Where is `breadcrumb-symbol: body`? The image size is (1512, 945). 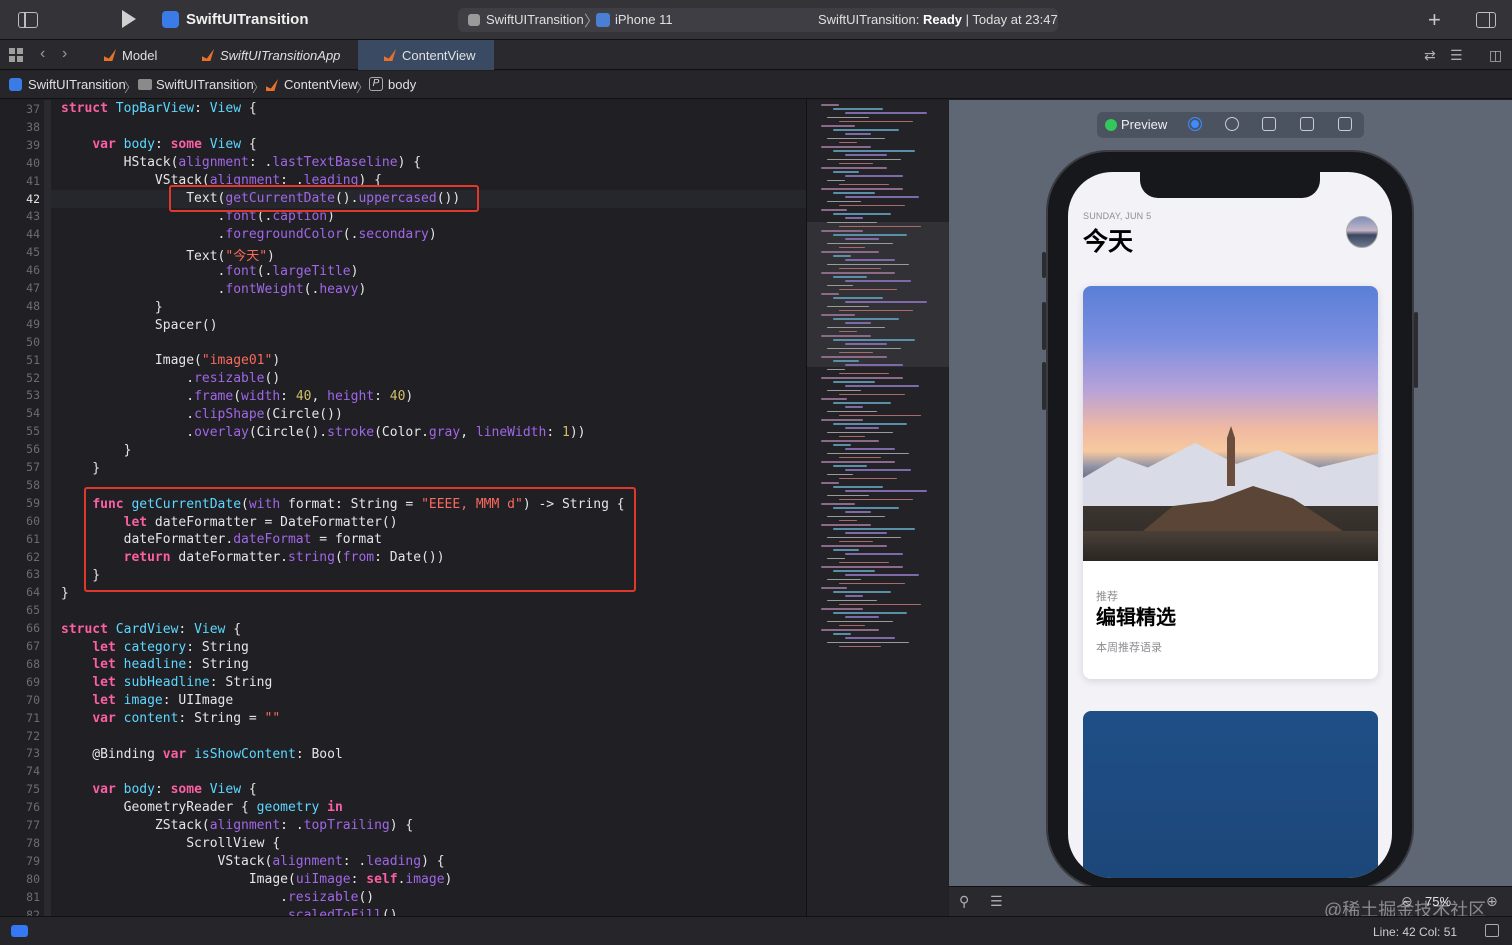
breadcrumb-symbol: body is located at coordinates (402, 84).